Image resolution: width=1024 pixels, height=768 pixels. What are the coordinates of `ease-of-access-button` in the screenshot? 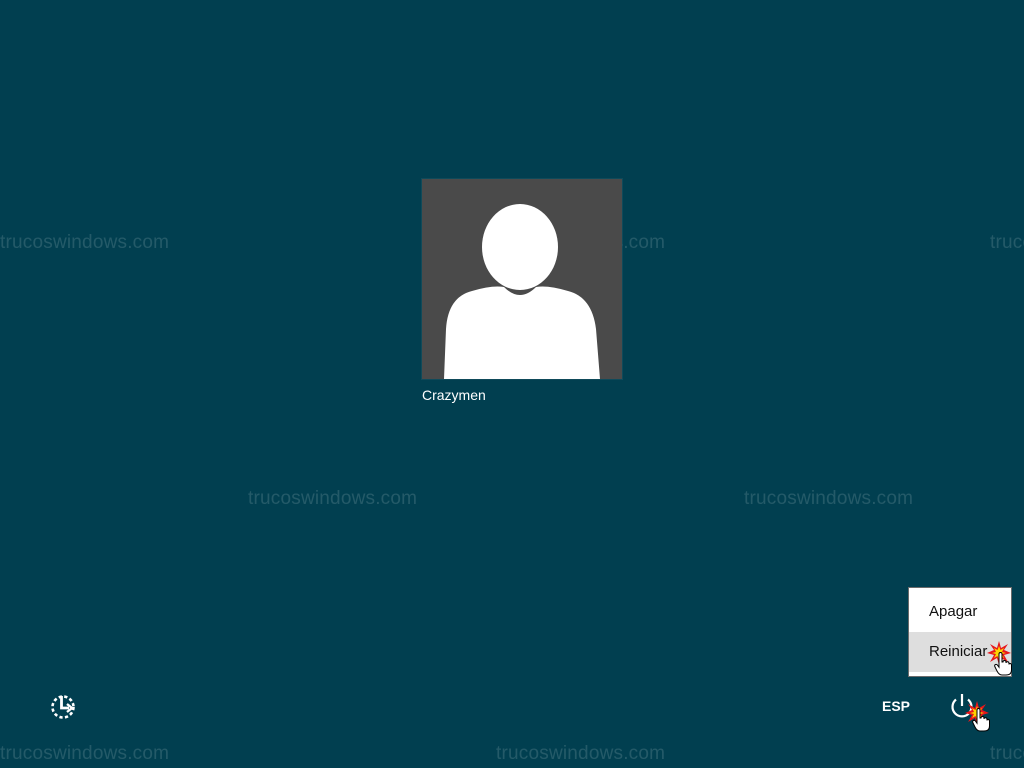 It's located at (63, 707).